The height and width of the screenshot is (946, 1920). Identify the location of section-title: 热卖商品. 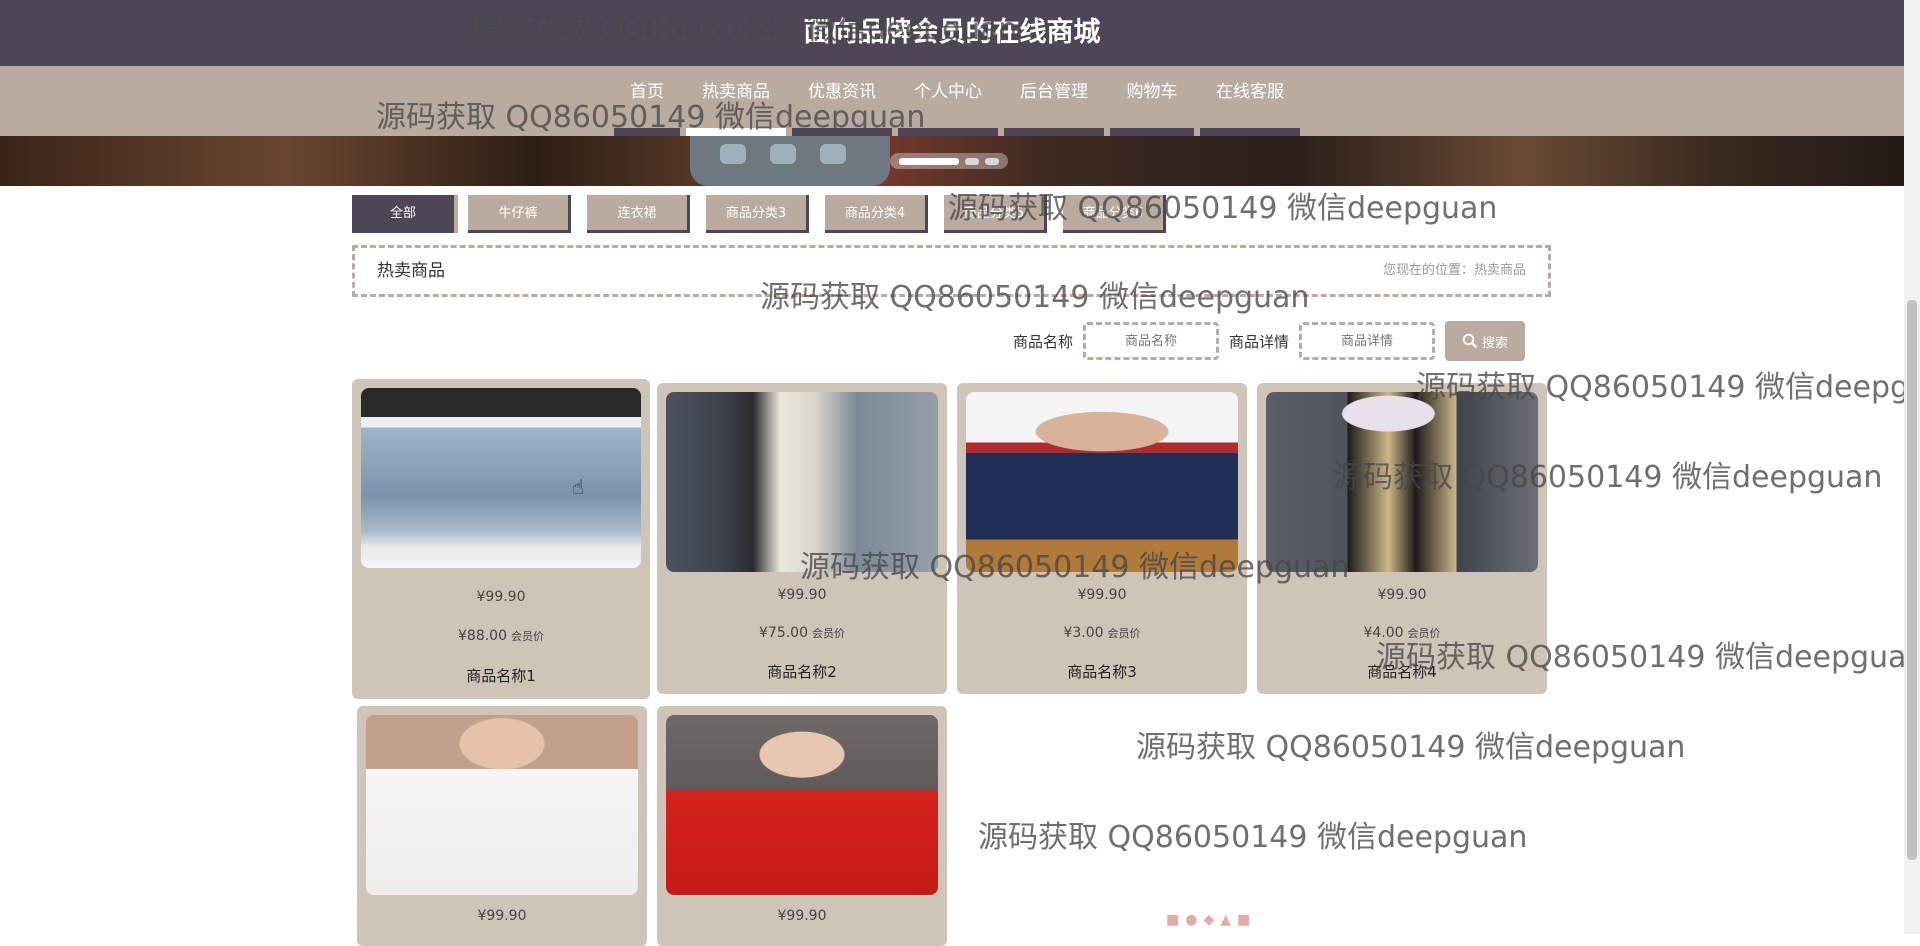
(411, 271).